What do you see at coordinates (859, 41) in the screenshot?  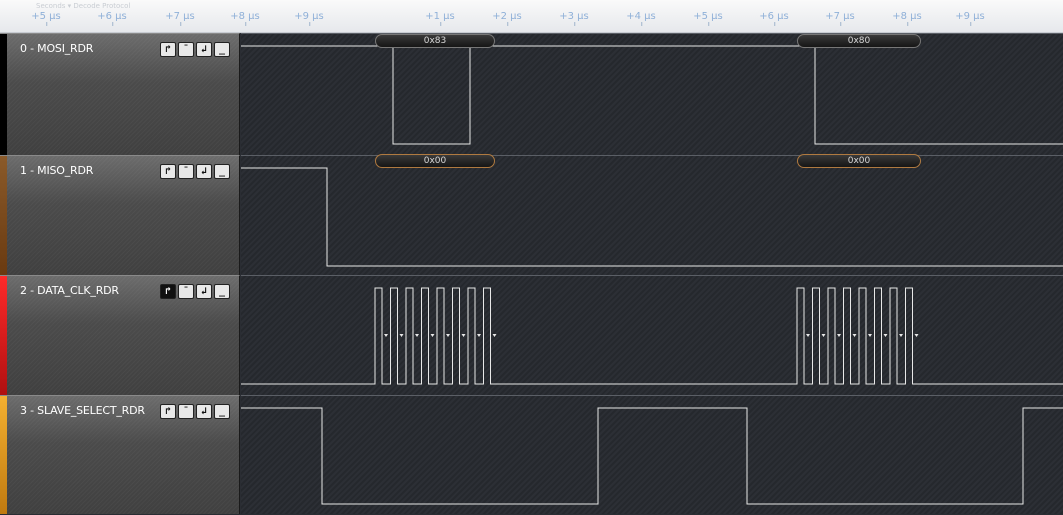 I see `decode-bubble-mosi-2: 0x80` at bounding box center [859, 41].